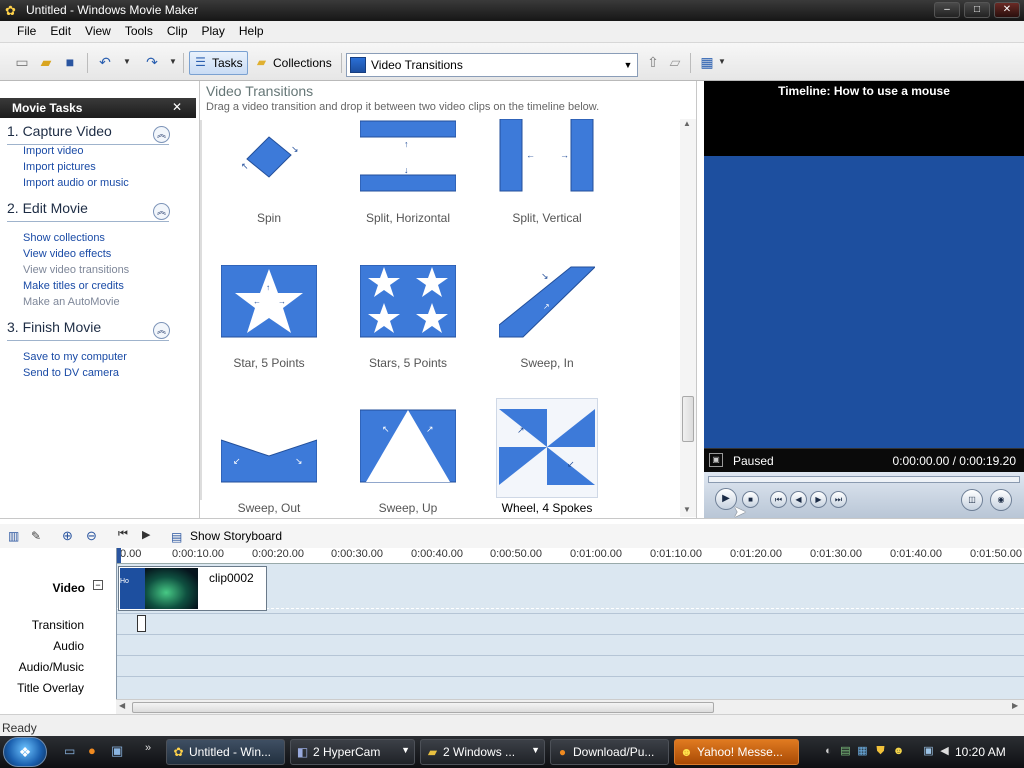 The width and height of the screenshot is (1024, 768). What do you see at coordinates (972, 500) in the screenshot?
I see `split-clip-icon: ◫` at bounding box center [972, 500].